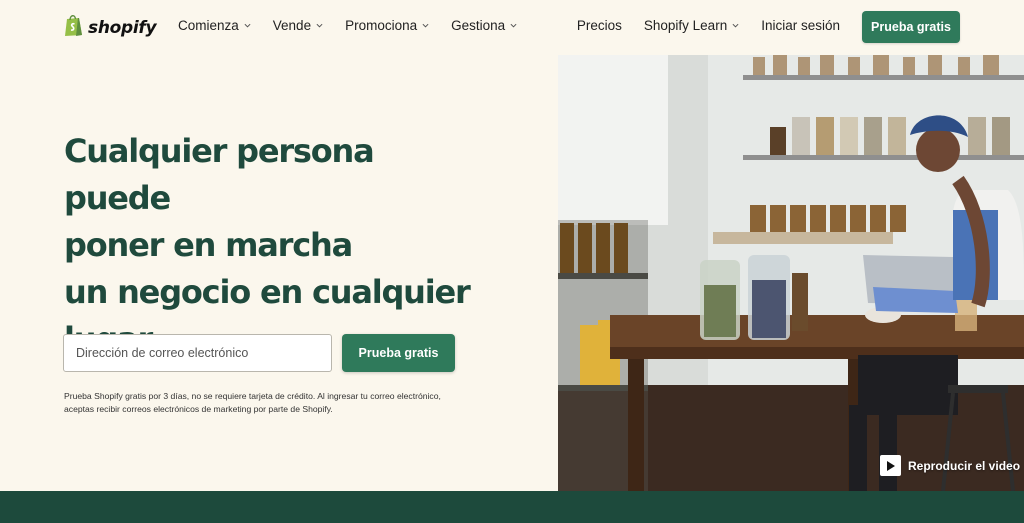  Describe the element at coordinates (208, 25) in the screenshot. I see `nav-item-label: Comienza` at that location.